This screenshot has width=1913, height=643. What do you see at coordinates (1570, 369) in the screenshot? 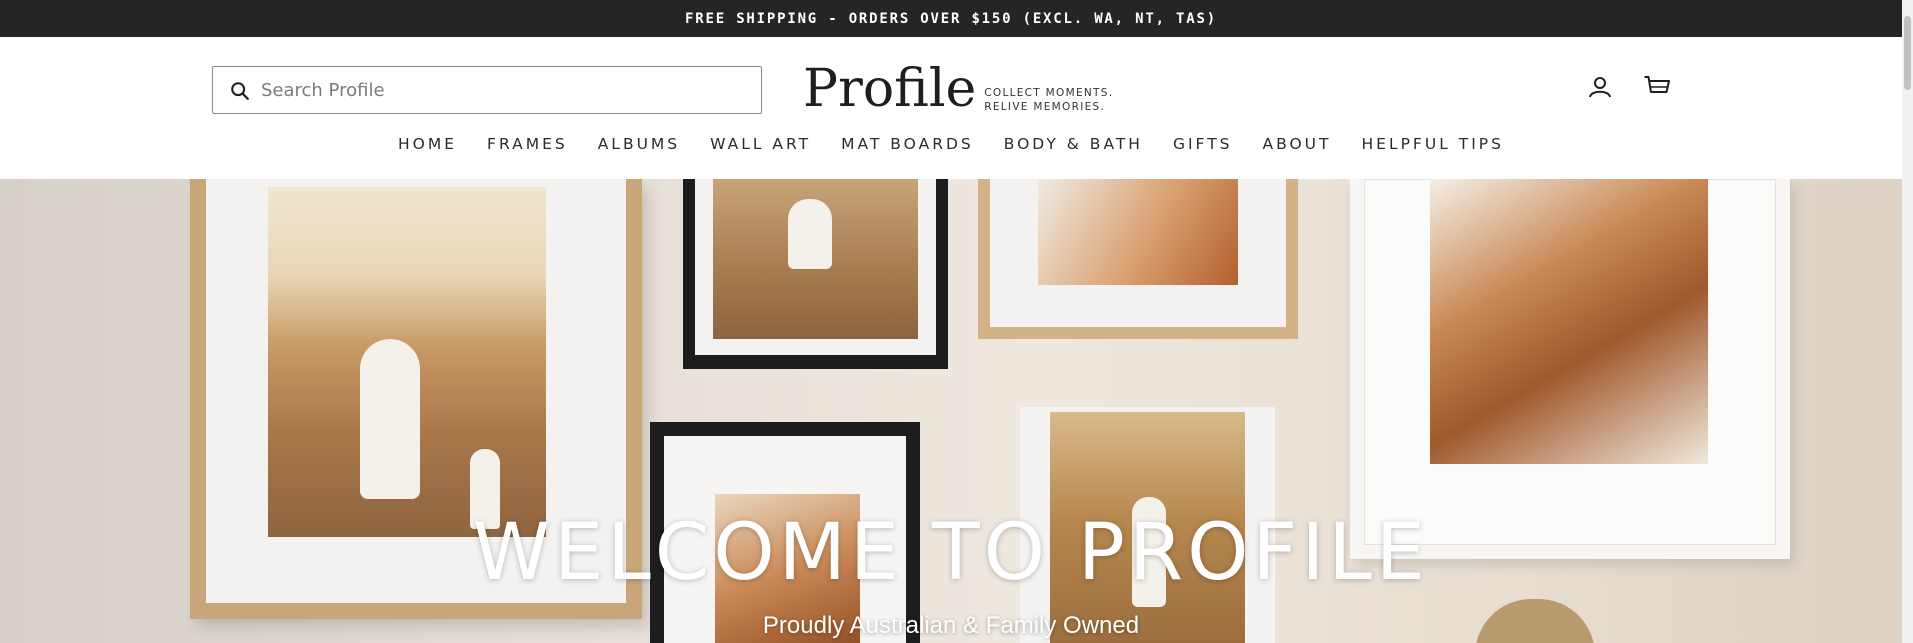
I see `hero-frame-right` at bounding box center [1570, 369].